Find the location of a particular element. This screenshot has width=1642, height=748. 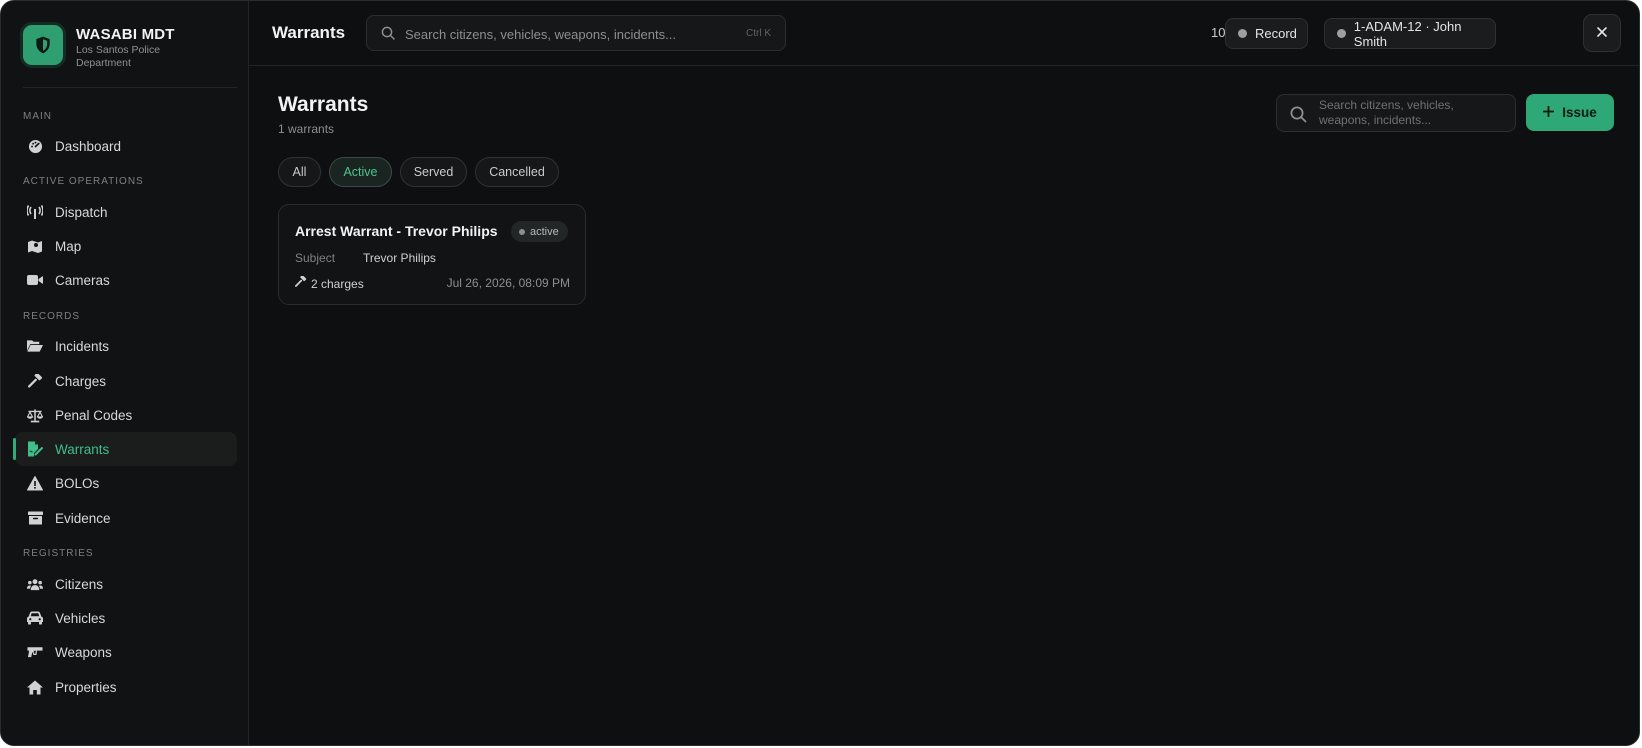

video-camera-icon is located at coordinates (35, 280).